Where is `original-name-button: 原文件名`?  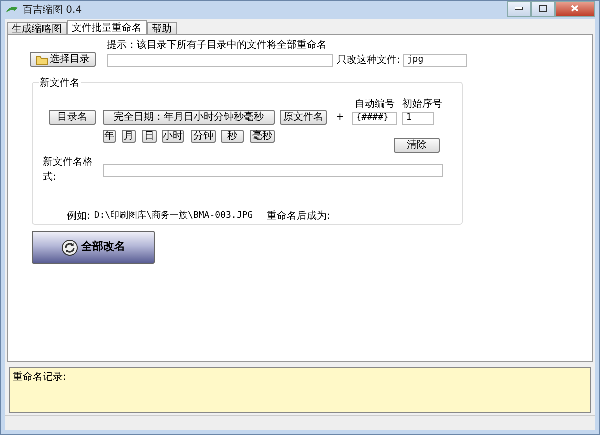 original-name-button: 原文件名 is located at coordinates (303, 117).